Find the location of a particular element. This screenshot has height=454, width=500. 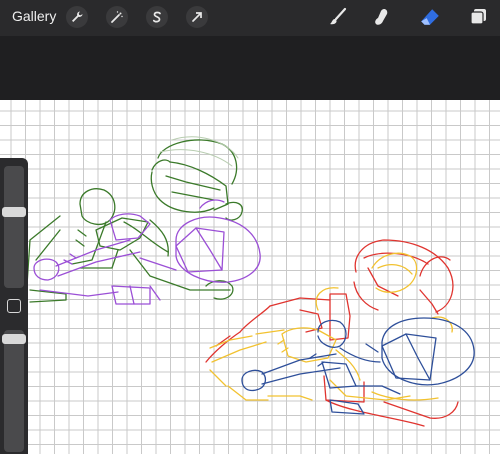

selection-s-icon is located at coordinates (156, 17).